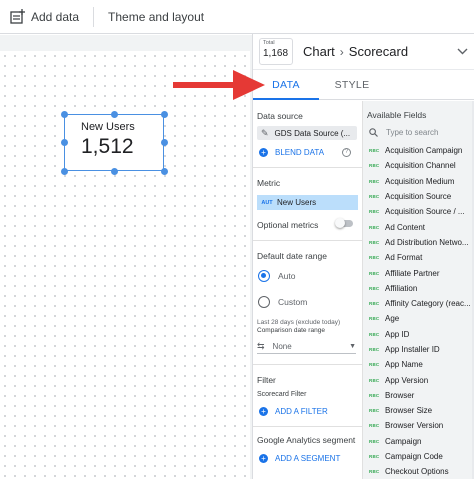 This screenshot has width=474, height=479. I want to click on collapse-panel-icon, so click(462, 51).